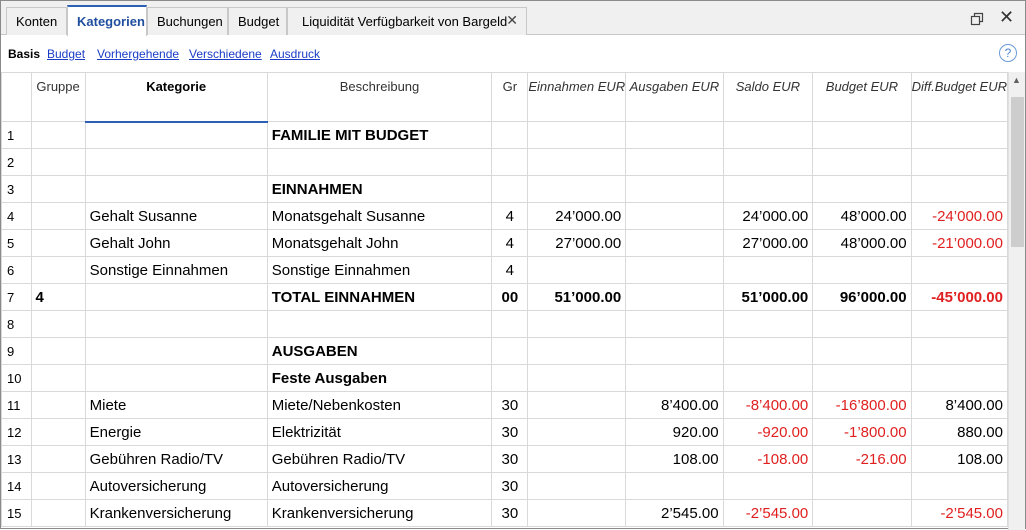 The image size is (1026, 530). I want to click on cell-ausgaben: 8’400.00, so click(674, 405).